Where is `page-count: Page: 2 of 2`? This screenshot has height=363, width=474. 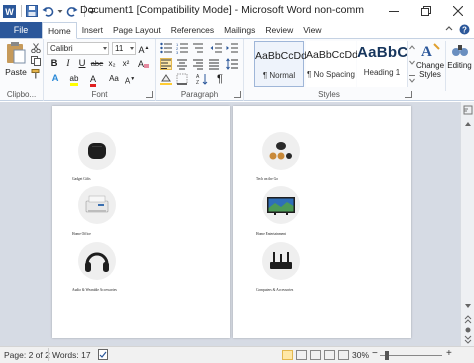
page-count: Page: 2 of 2 is located at coordinates (27, 355).